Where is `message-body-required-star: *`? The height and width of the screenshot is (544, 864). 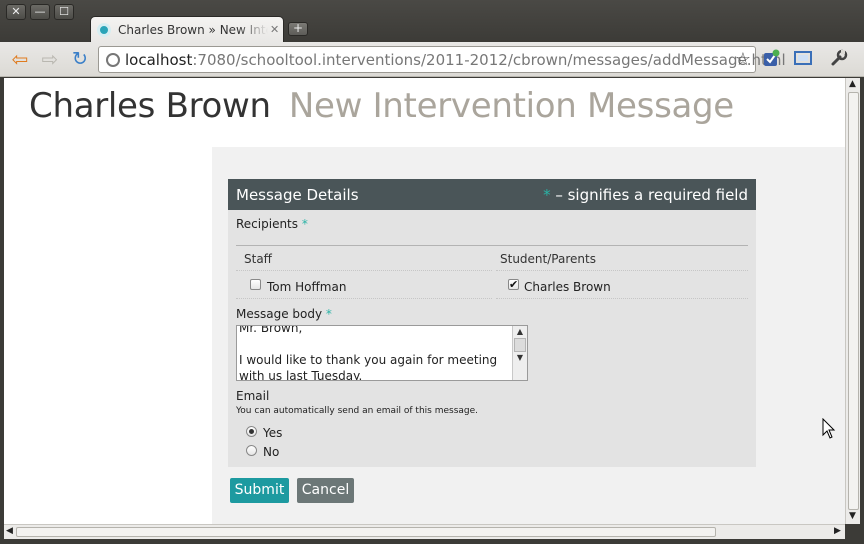 message-body-required-star: * is located at coordinates (328, 314).